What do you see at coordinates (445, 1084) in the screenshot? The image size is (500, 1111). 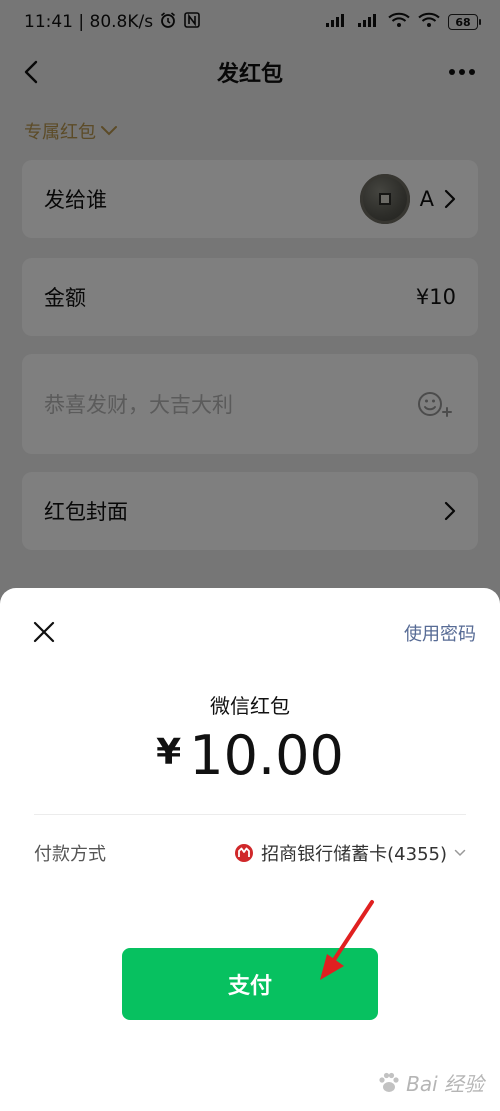 I see `watermark-text: Bai 经验` at bounding box center [445, 1084].